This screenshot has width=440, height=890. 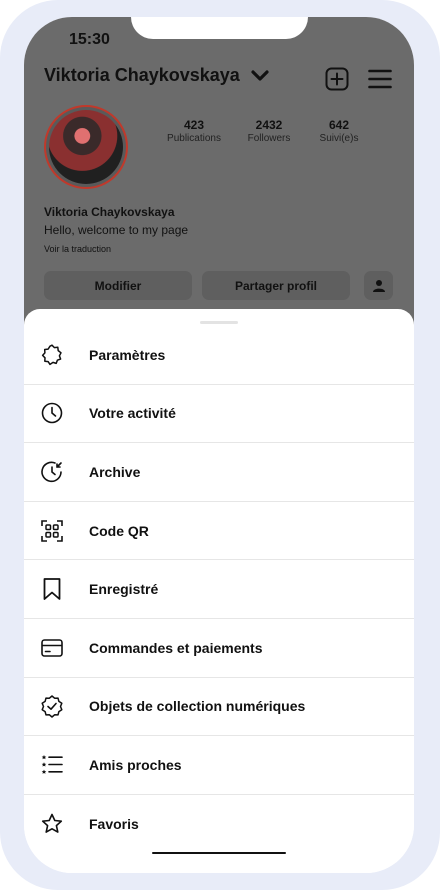 What do you see at coordinates (276, 285) in the screenshot?
I see `share-profile-button: Partager profil` at bounding box center [276, 285].